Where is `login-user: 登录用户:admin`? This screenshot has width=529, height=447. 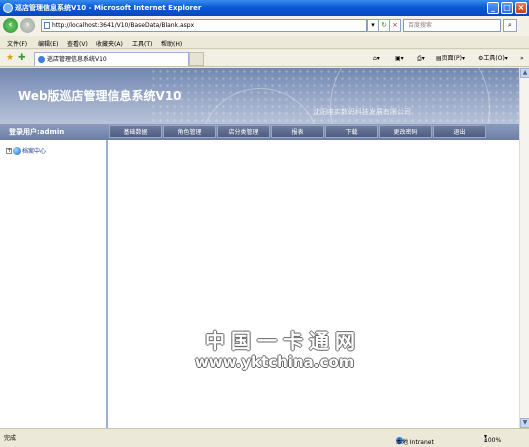
login-user: 登录用户:admin is located at coordinates (37, 132).